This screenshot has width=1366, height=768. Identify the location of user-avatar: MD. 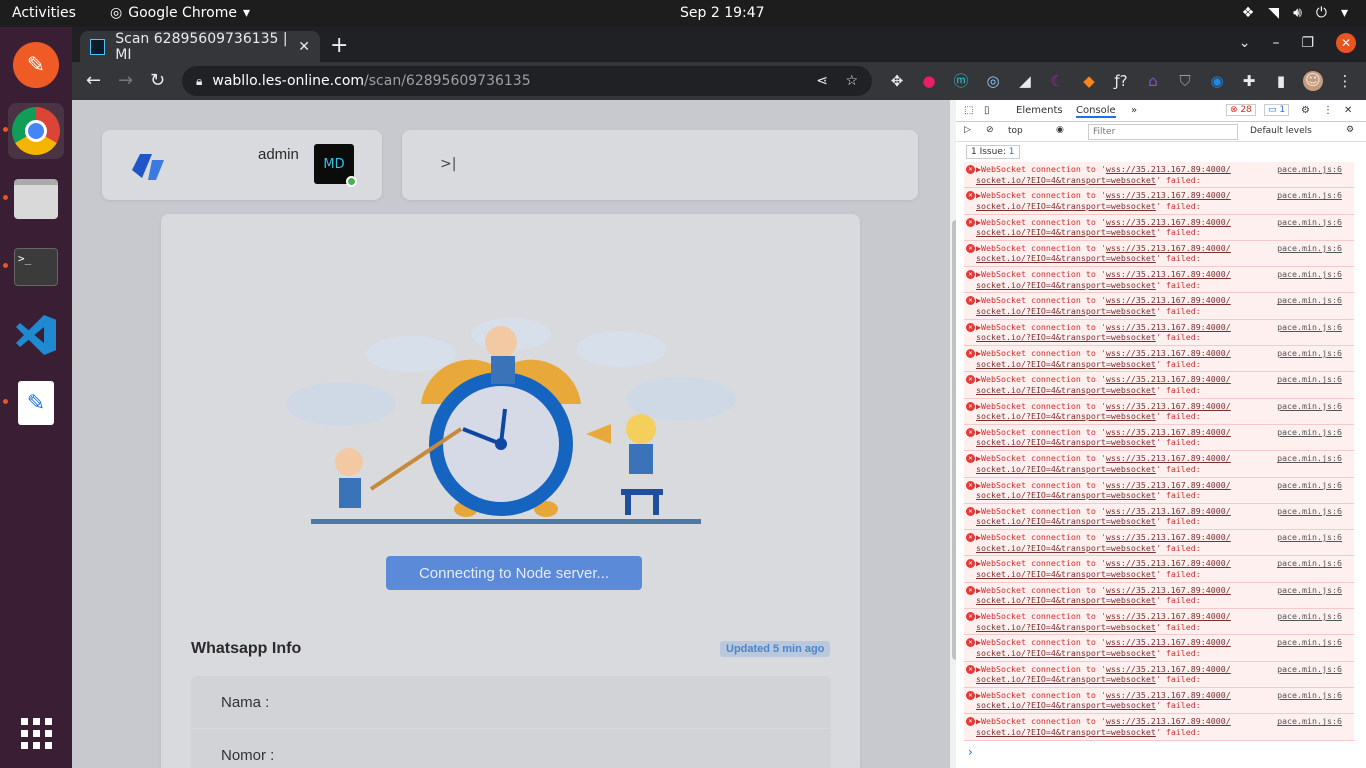
(335, 165).